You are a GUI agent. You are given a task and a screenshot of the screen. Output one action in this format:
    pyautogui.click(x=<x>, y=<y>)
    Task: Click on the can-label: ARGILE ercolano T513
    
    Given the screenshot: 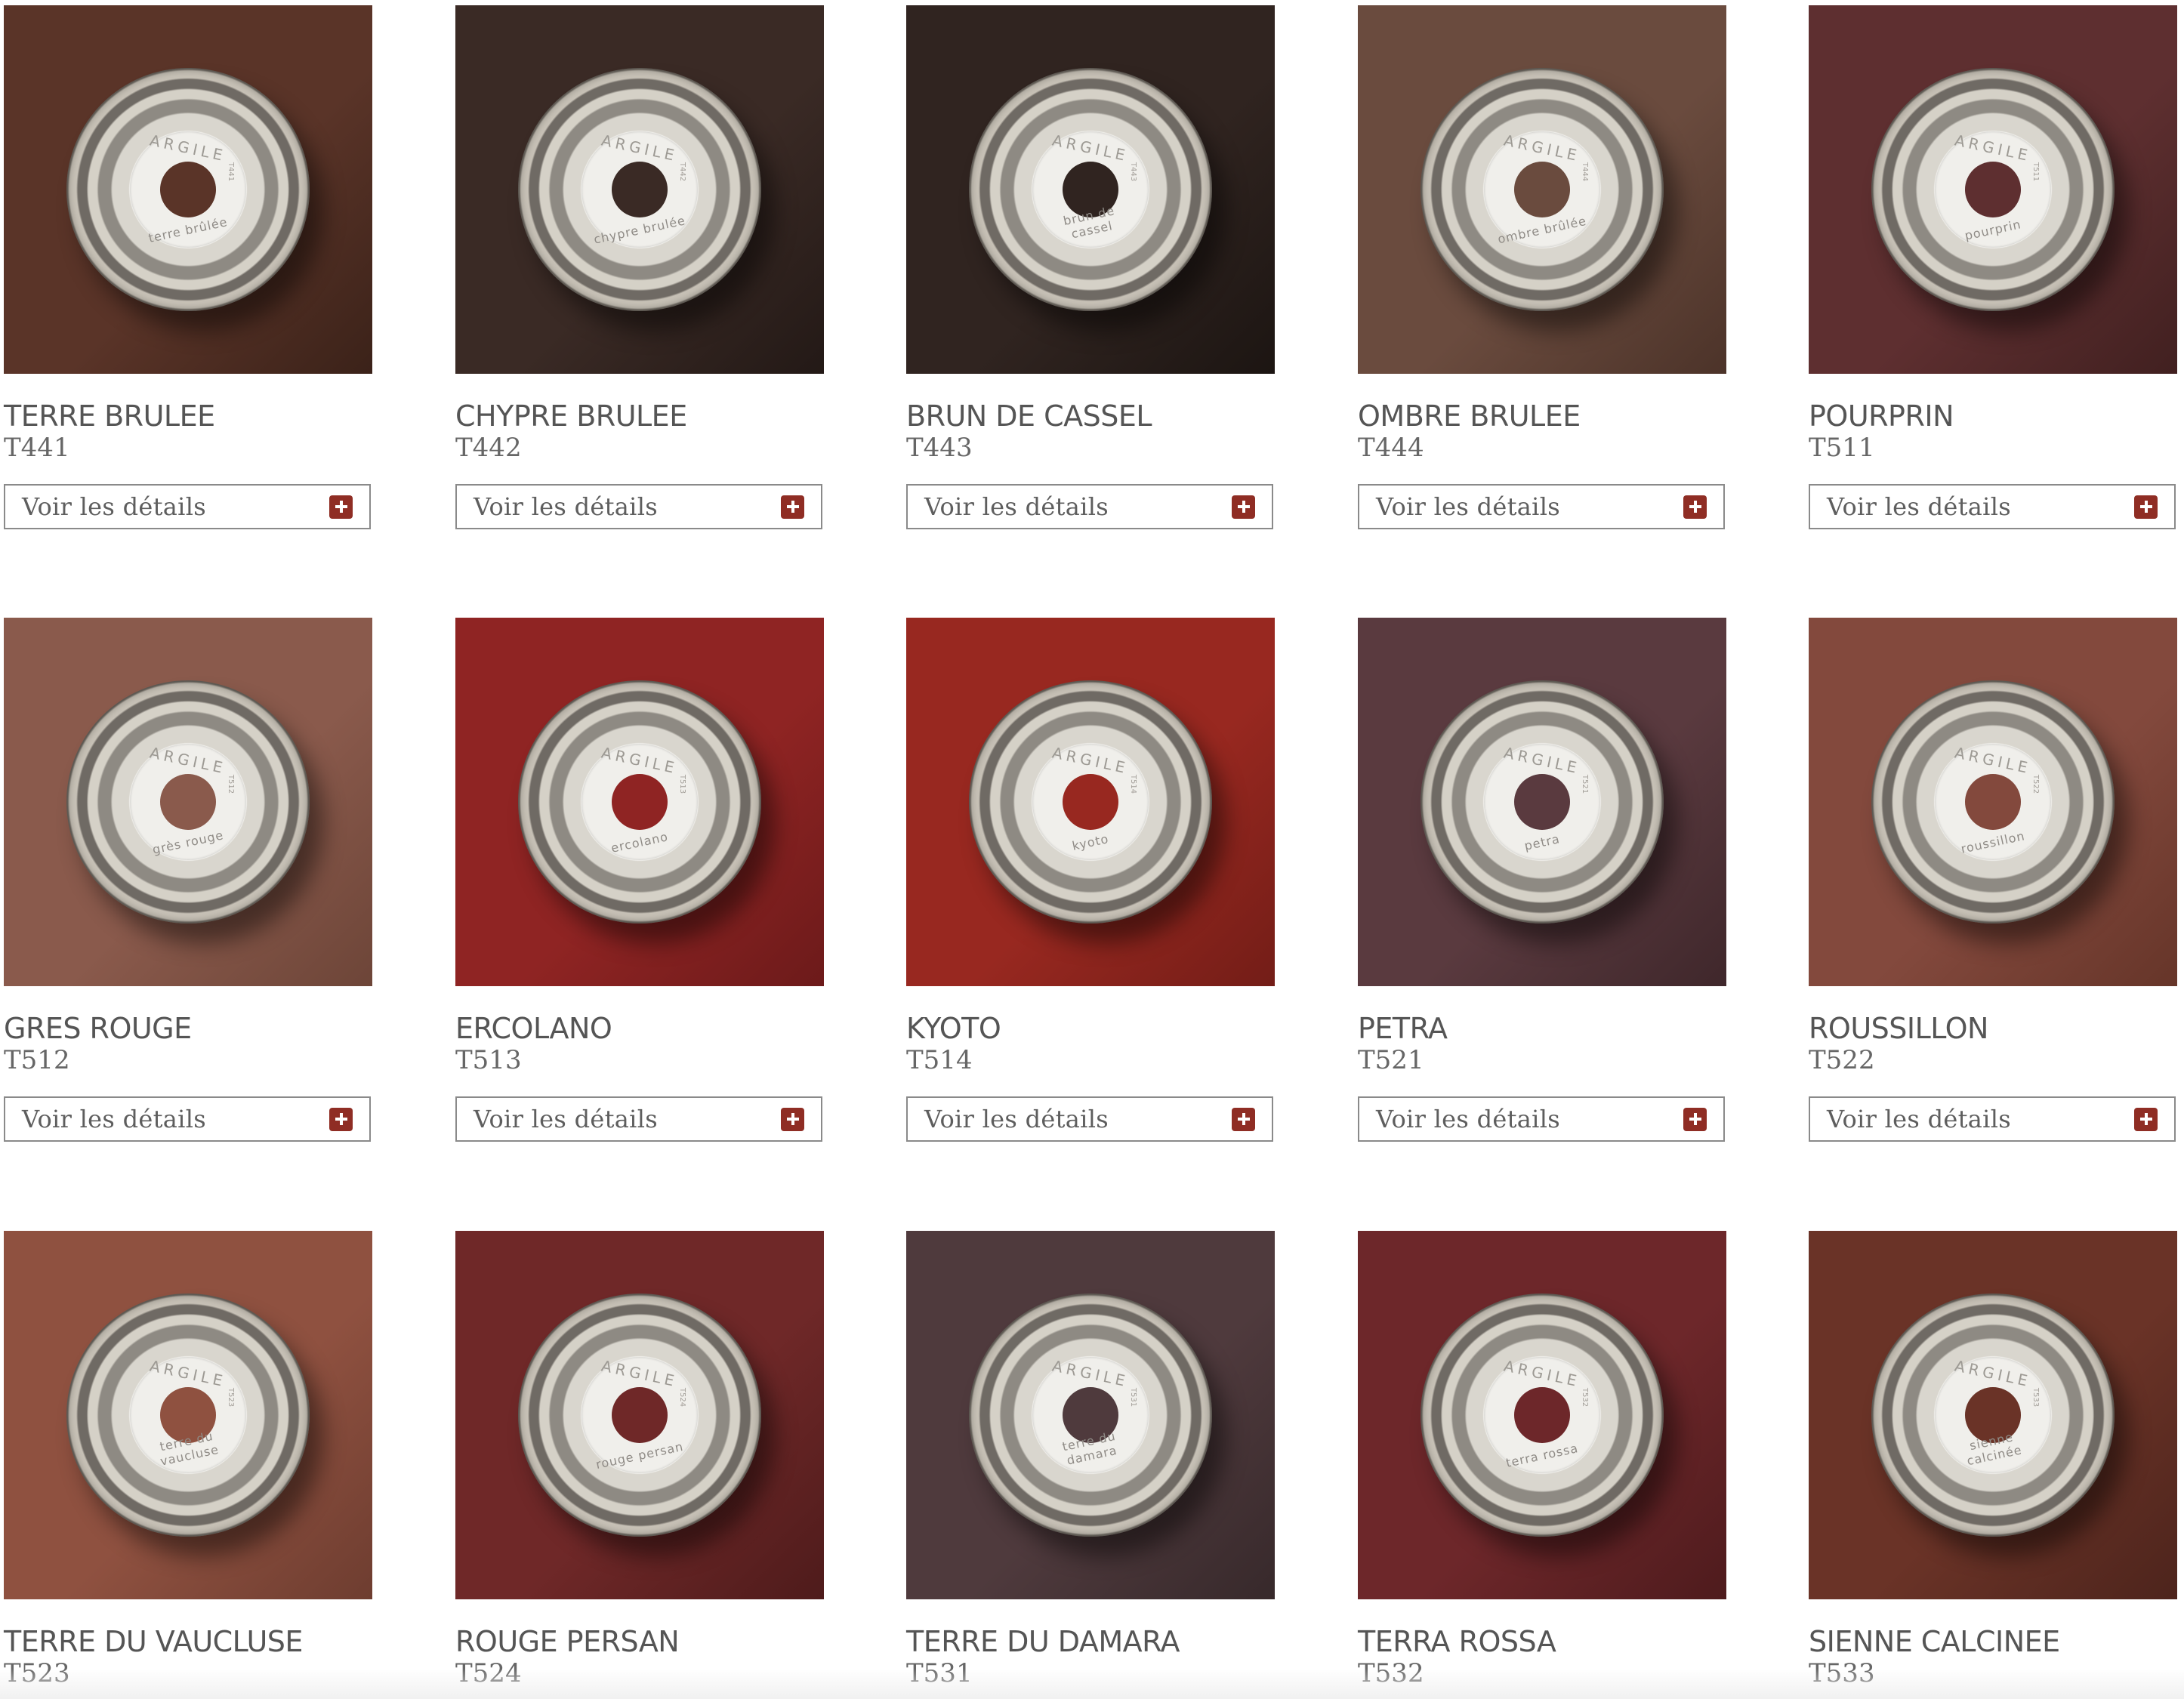 What is the action you would take?
    pyautogui.click(x=639, y=802)
    